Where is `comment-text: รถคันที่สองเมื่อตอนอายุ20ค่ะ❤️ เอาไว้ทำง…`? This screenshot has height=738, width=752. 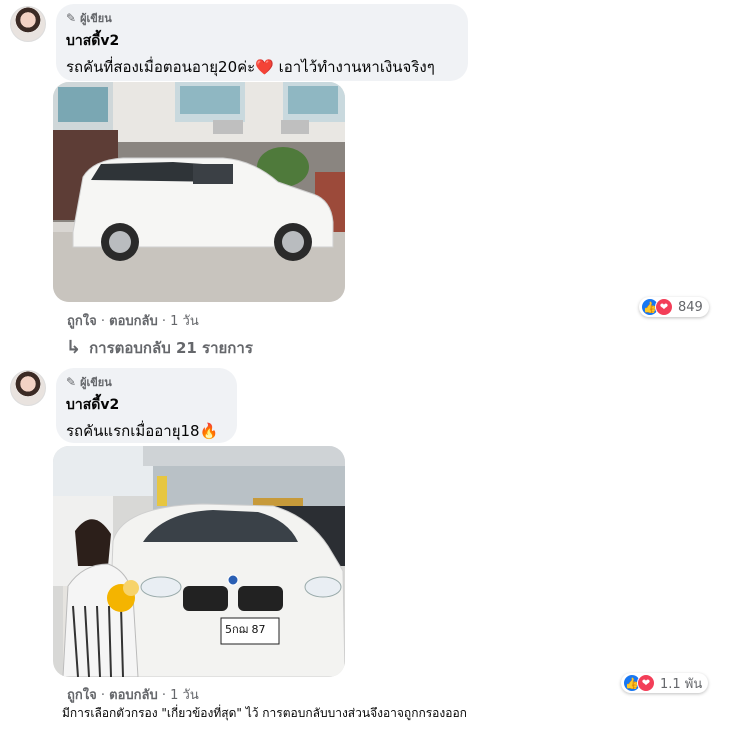 comment-text: รถคันที่สองเมื่อตอนอายุ20ค่ะ❤️ เอาไว้ทำง… is located at coordinates (250, 67).